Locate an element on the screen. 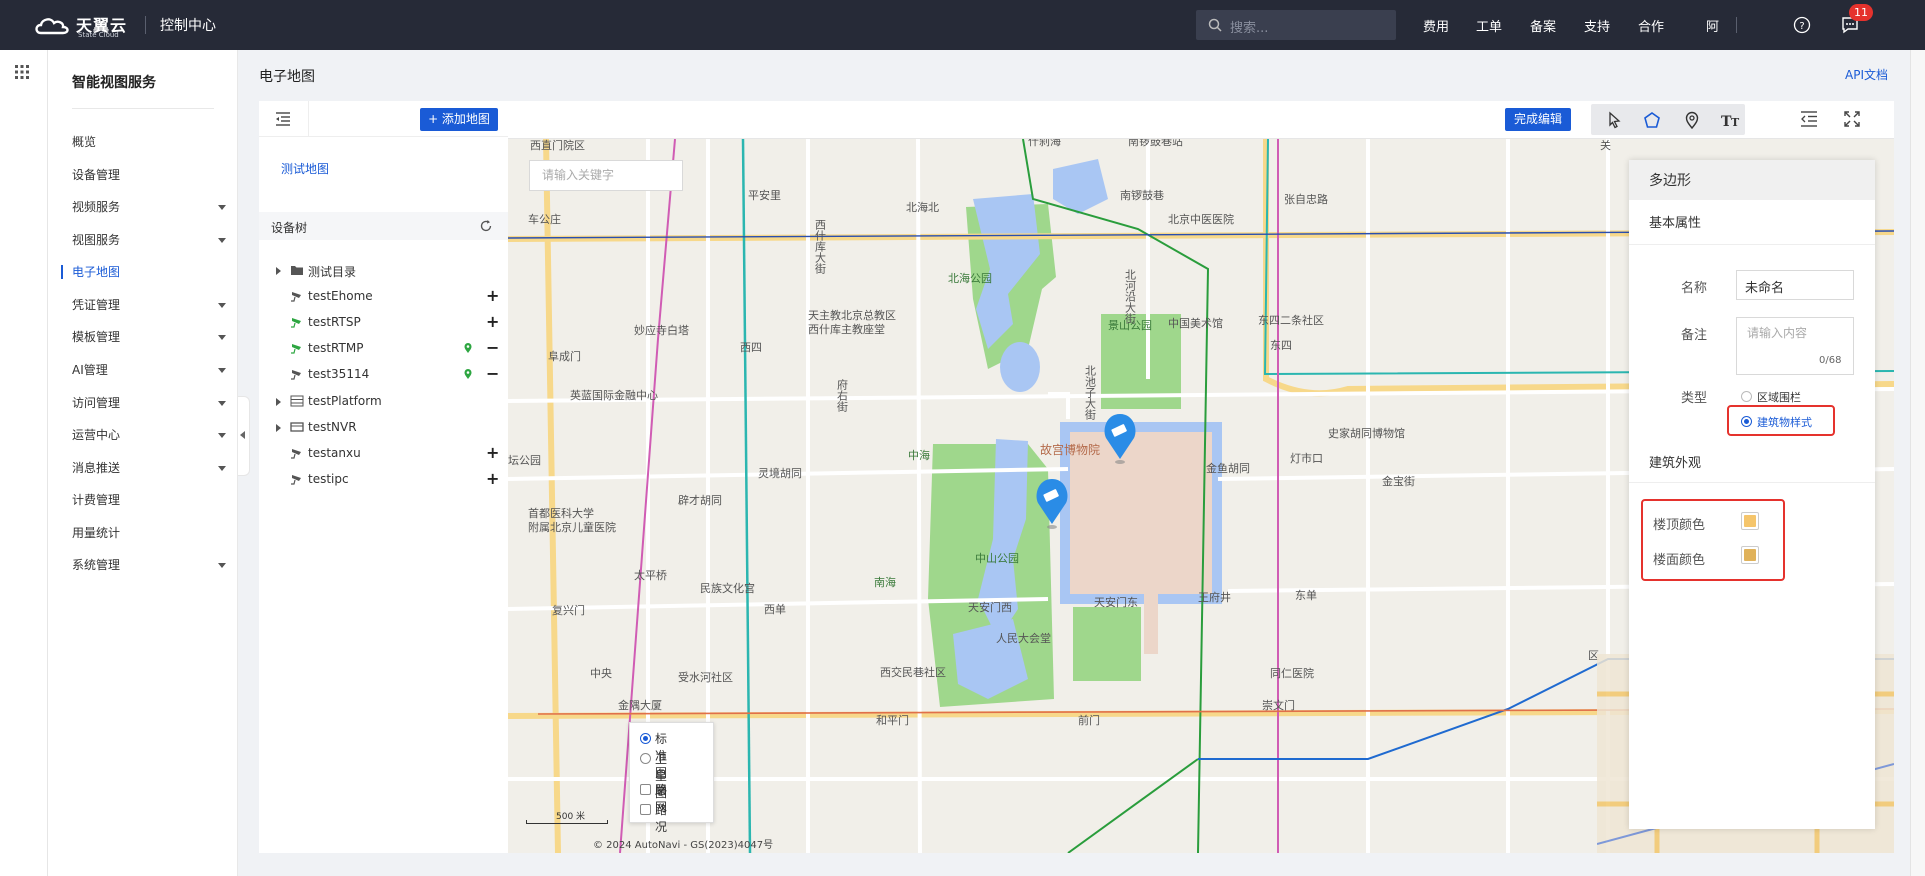 This screenshot has width=1925, height=876. tree-node: testRTSP + is located at coordinates (383, 323).